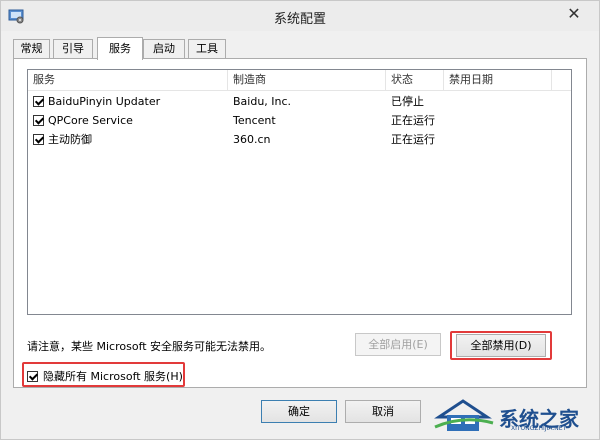  What do you see at coordinates (299, 411) in the screenshot?
I see `ok-button: 确定` at bounding box center [299, 411].